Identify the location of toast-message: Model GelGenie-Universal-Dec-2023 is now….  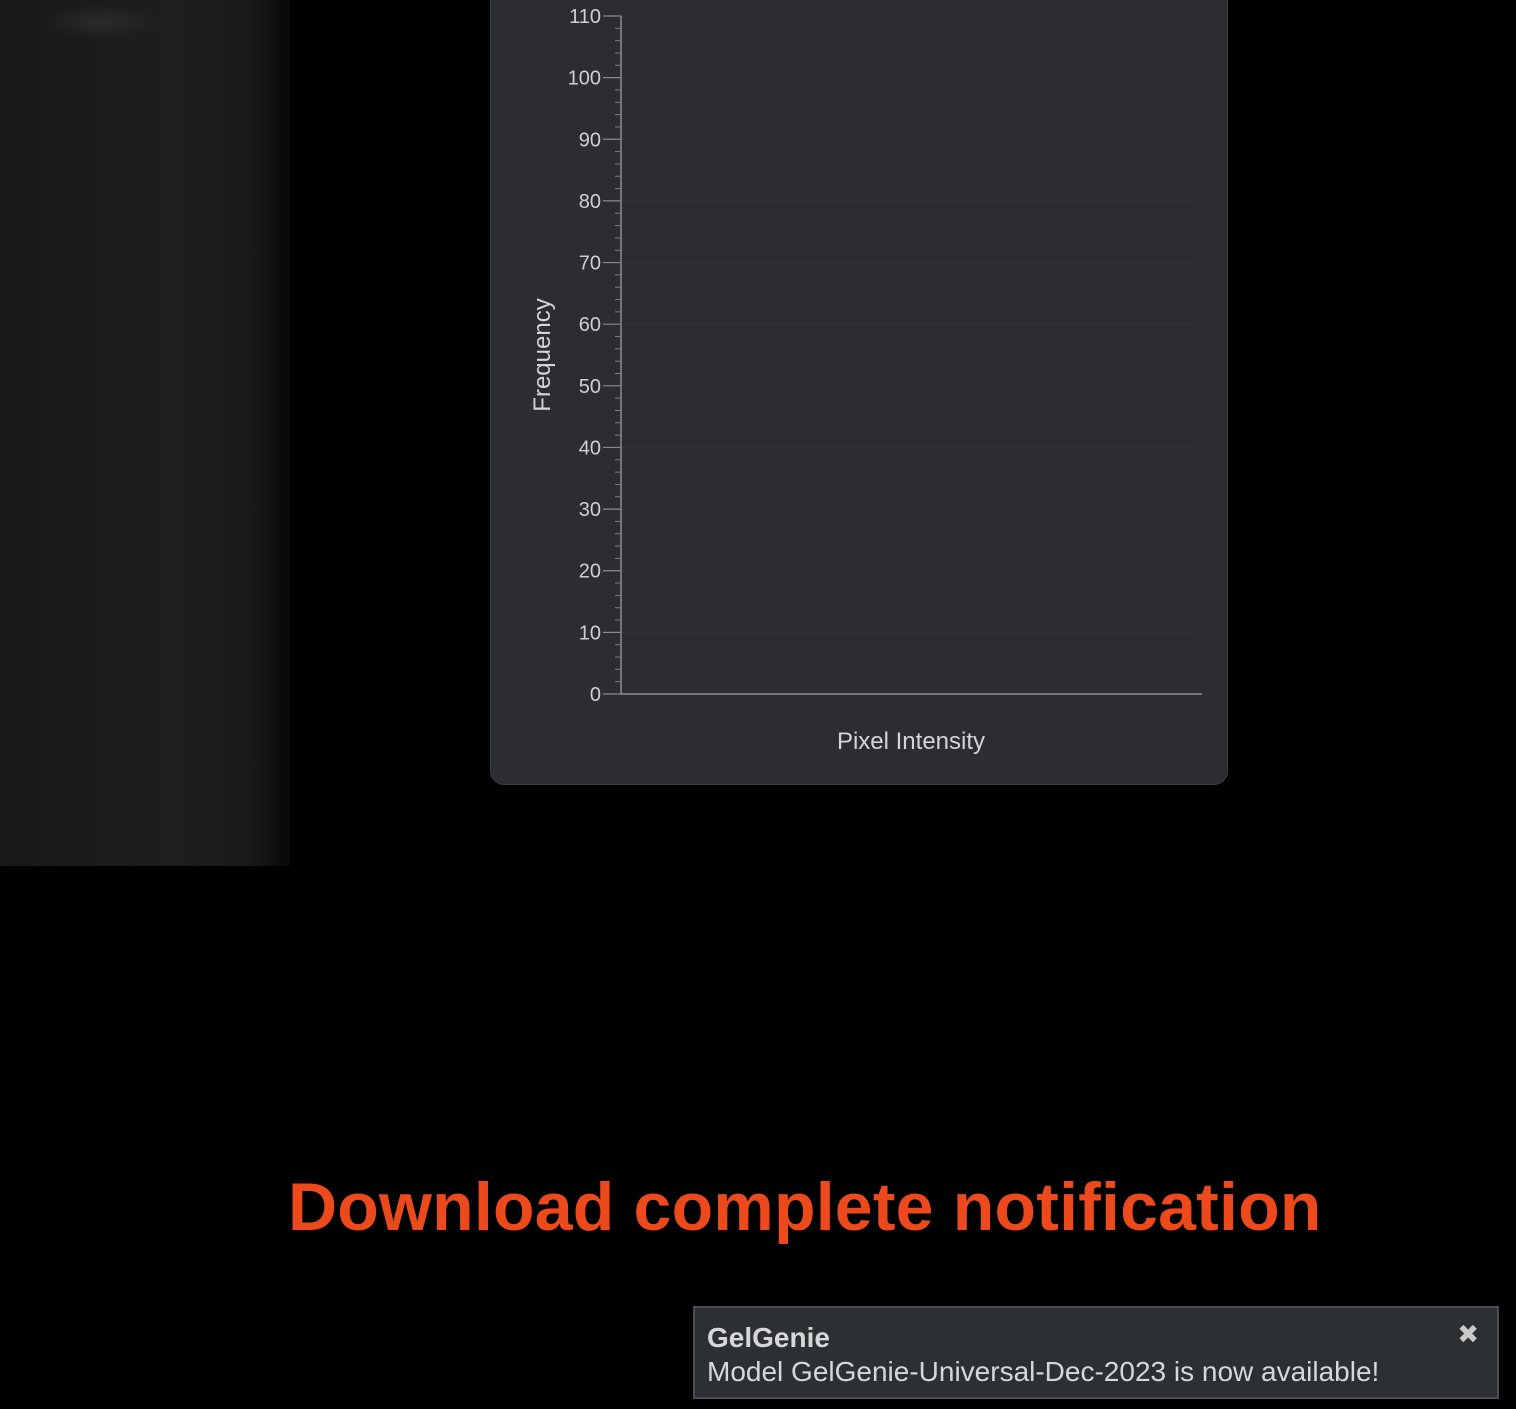
(1043, 1371).